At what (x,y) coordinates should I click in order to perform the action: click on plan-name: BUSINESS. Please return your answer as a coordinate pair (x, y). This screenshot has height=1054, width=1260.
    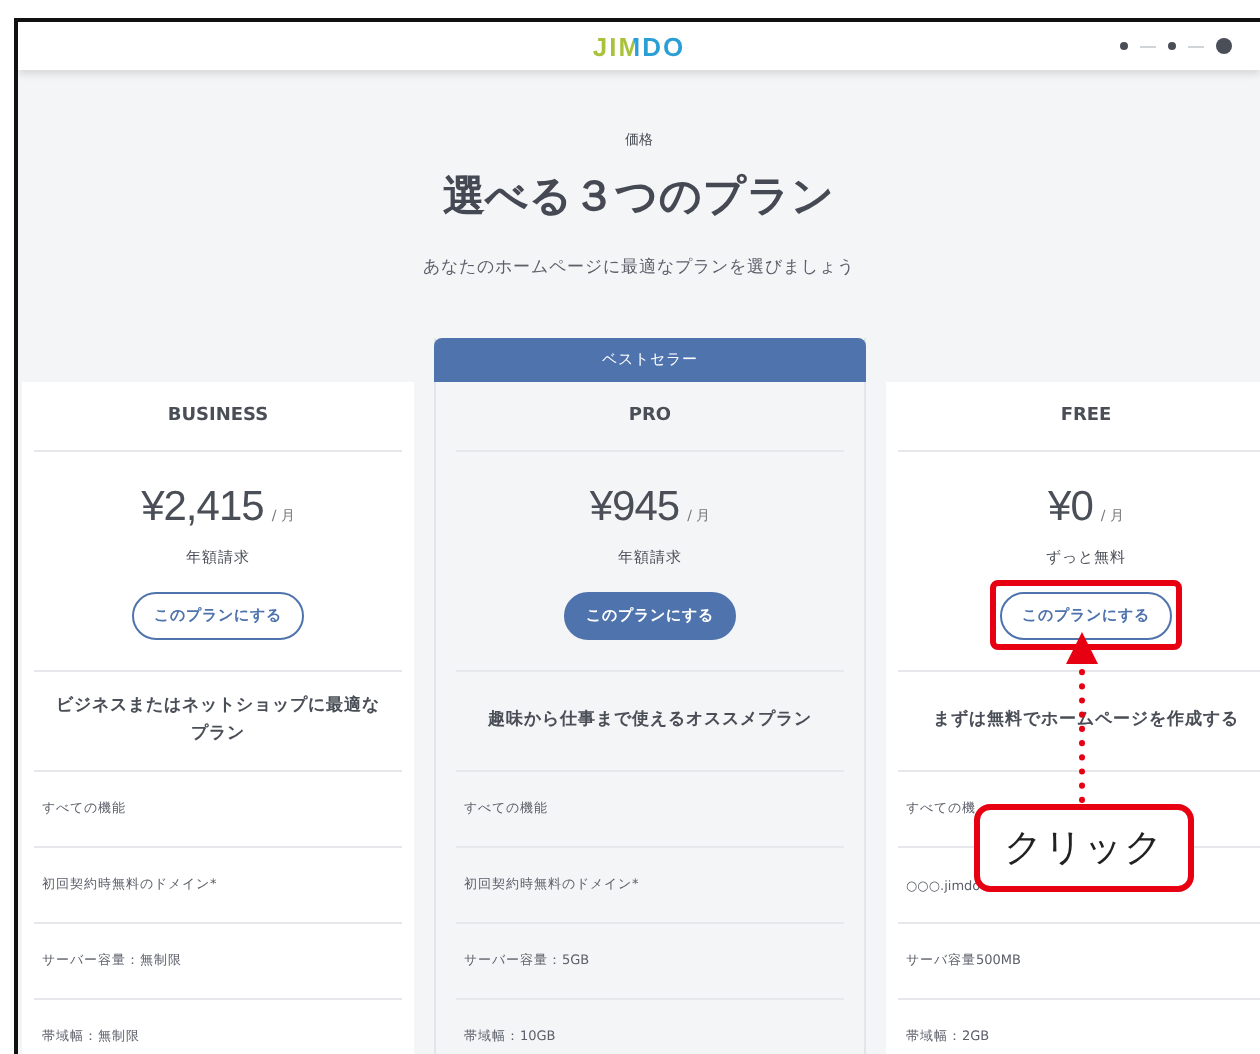
    Looking at the image, I should click on (218, 417).